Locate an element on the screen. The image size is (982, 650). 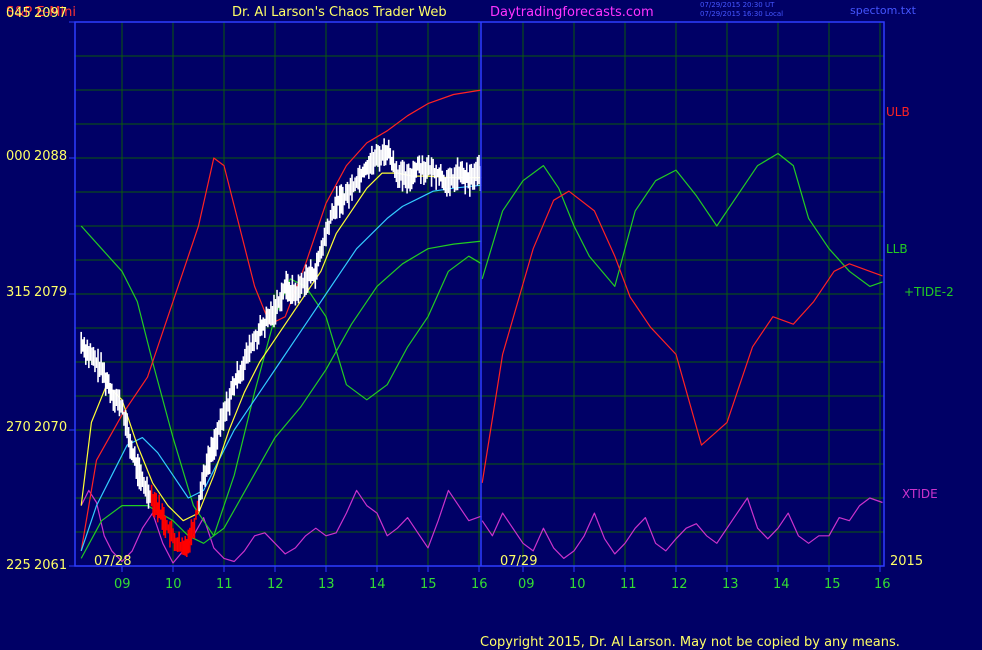
y-price-label: 2061 is located at coordinates (51, 565).